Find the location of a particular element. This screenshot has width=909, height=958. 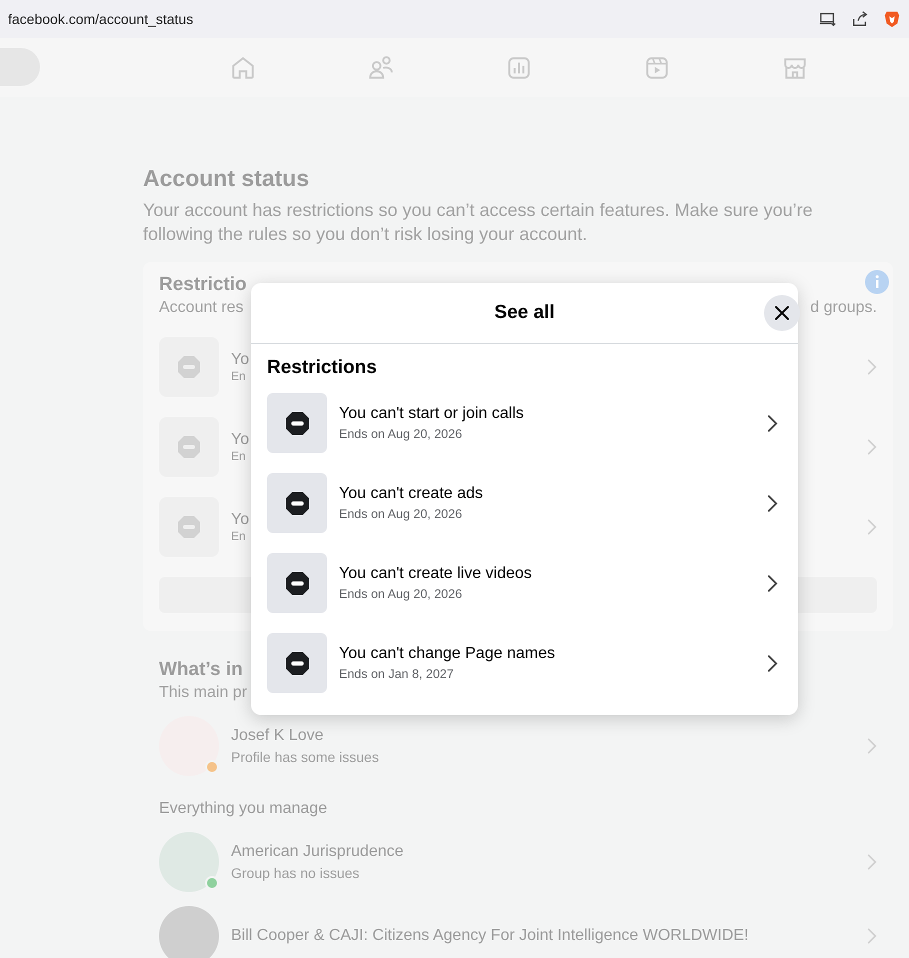

section-title: What’s in is located at coordinates (201, 670).